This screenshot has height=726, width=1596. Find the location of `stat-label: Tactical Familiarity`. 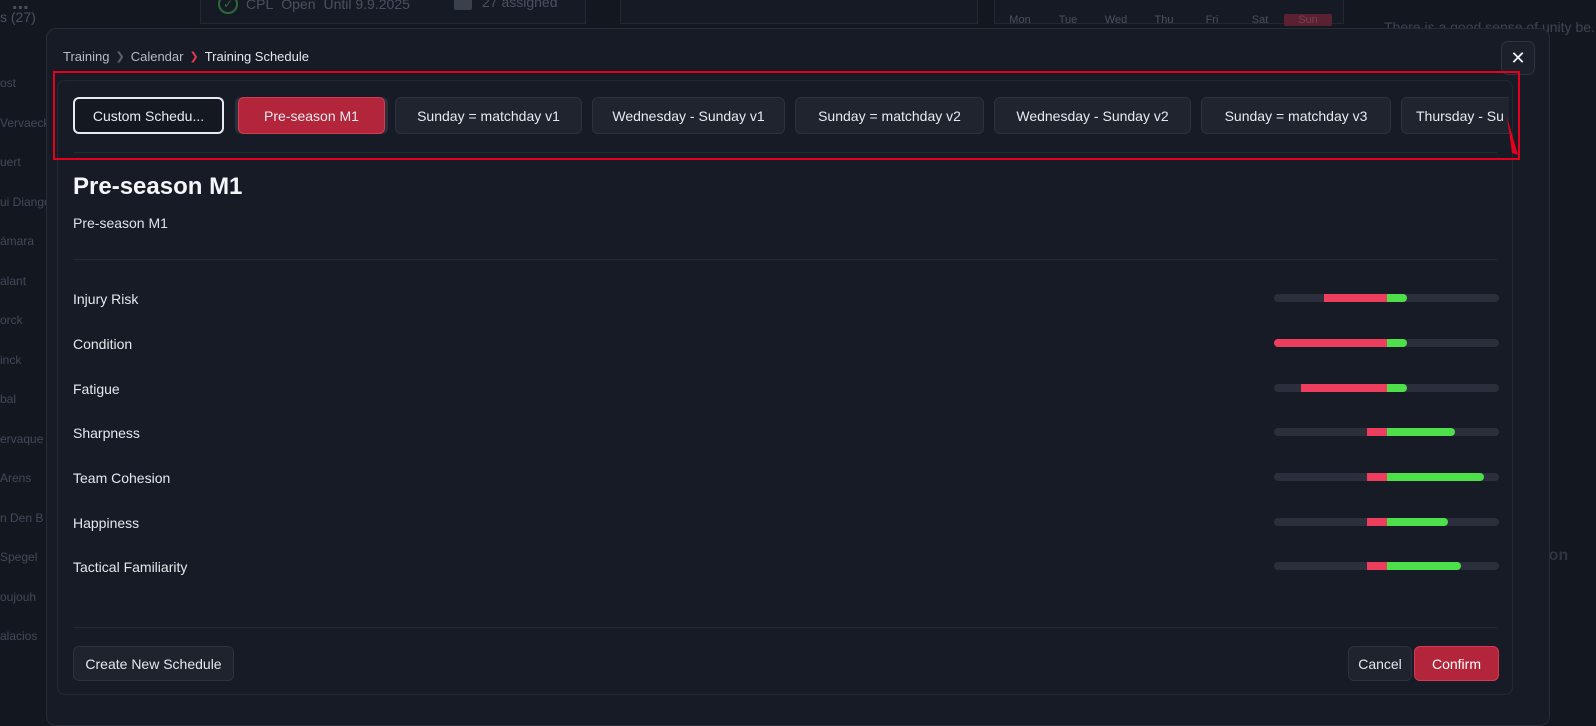

stat-label: Tactical Familiarity is located at coordinates (130, 567).